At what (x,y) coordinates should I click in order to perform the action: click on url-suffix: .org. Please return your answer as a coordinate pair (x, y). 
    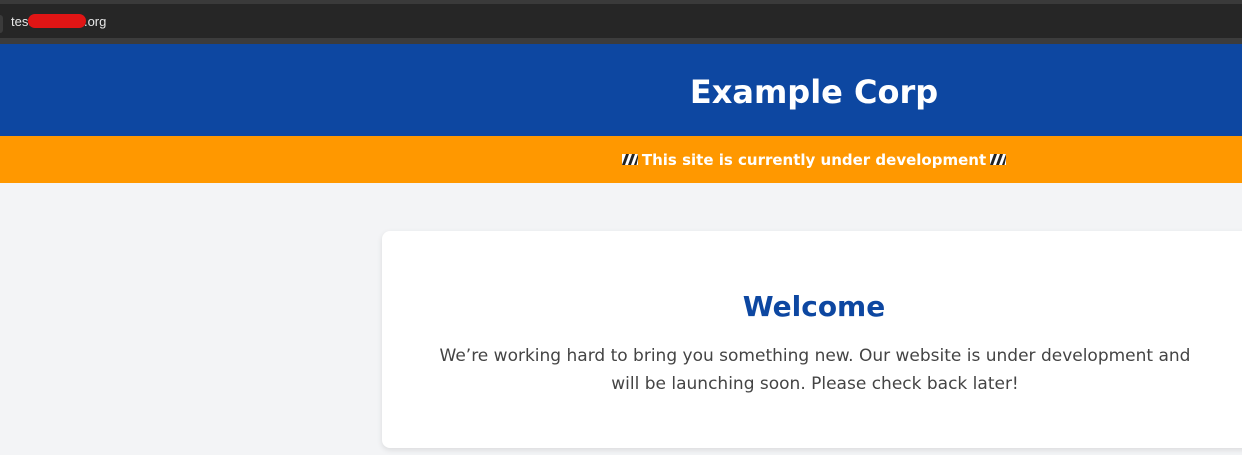
    Looking at the image, I should click on (95, 21).